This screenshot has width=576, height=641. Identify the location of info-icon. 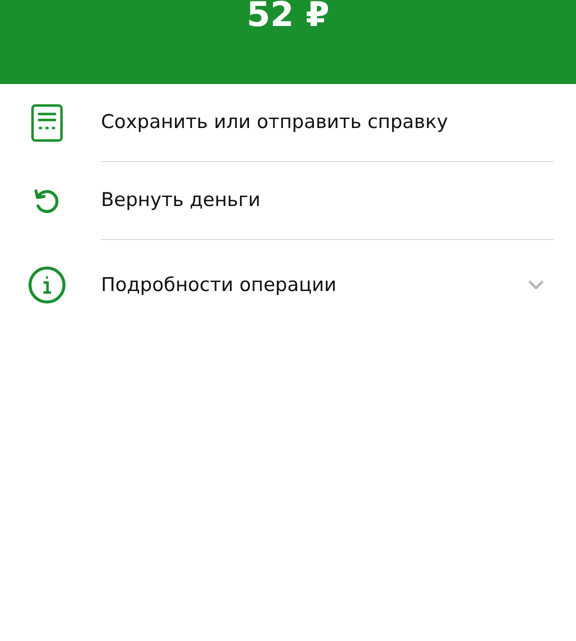
(47, 285).